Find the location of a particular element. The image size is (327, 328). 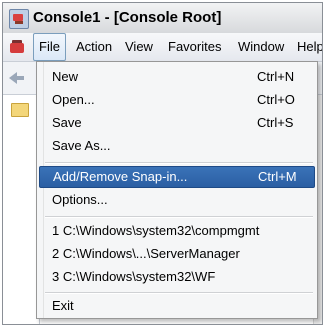

window-title: Console1 - [Console Root] is located at coordinates (127, 17).